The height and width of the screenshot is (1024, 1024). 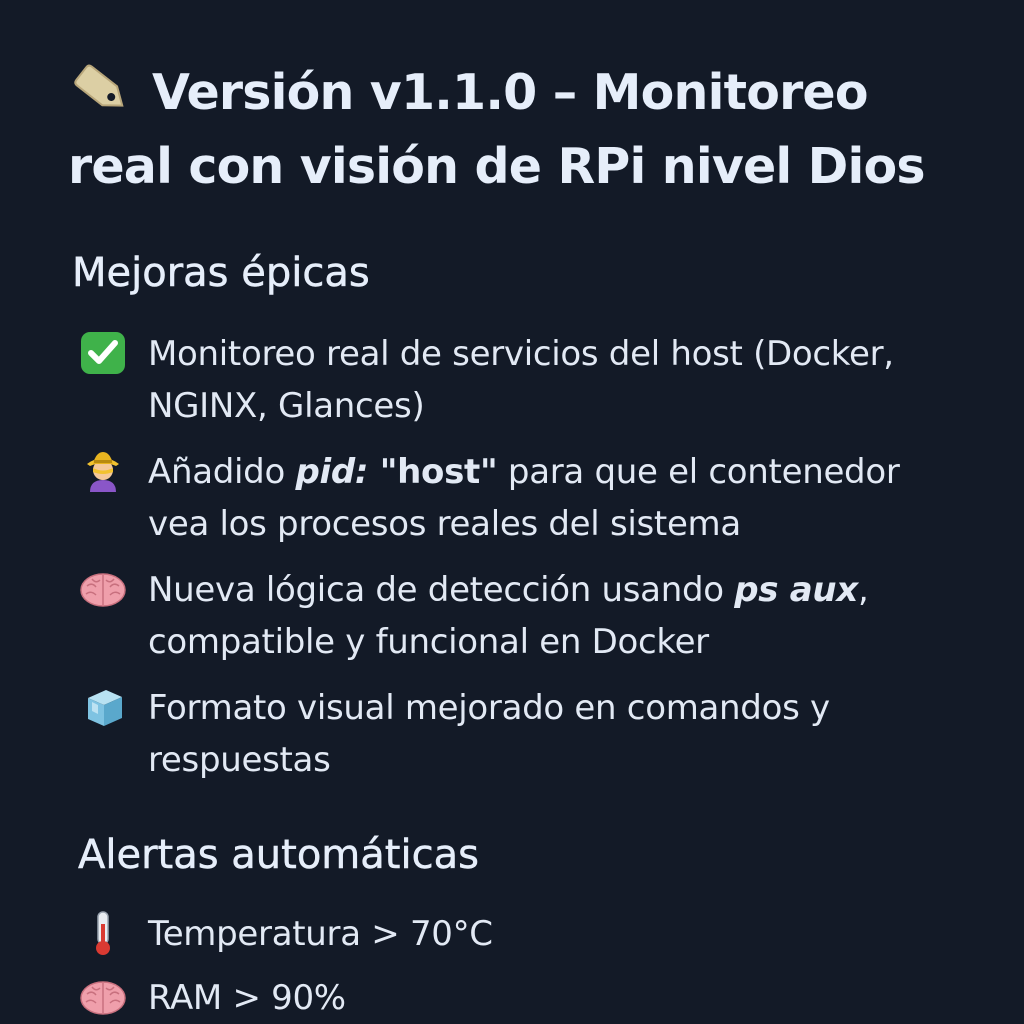 I want to click on code-key: pid:, so click(x=332, y=472).